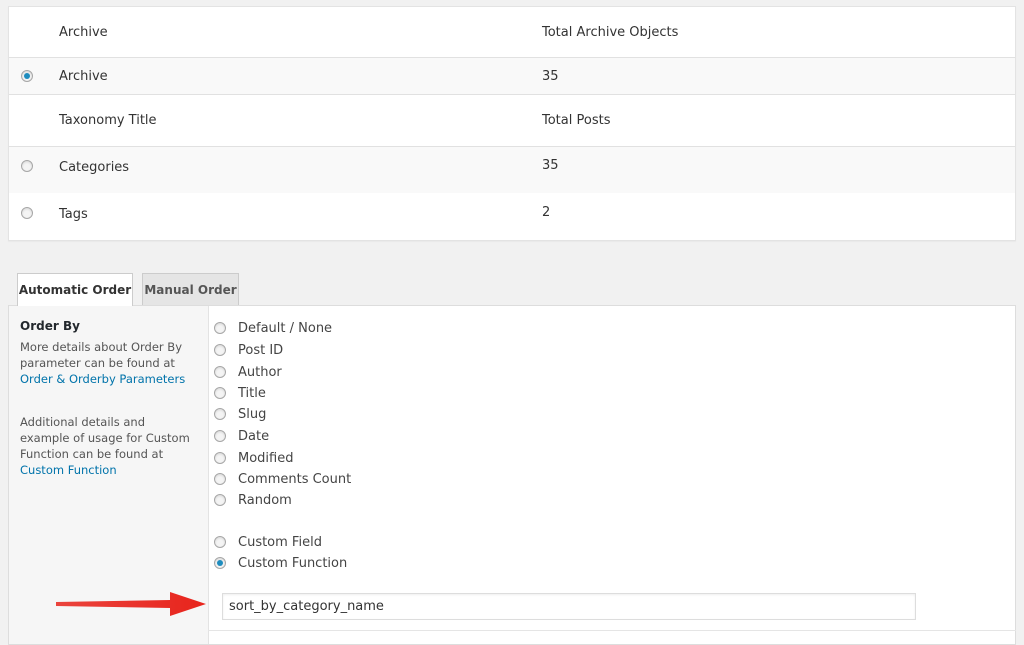 The width and height of the screenshot is (1024, 645). Describe the element at coordinates (550, 76) in the screenshot. I see `archive-row-count: 35` at that location.